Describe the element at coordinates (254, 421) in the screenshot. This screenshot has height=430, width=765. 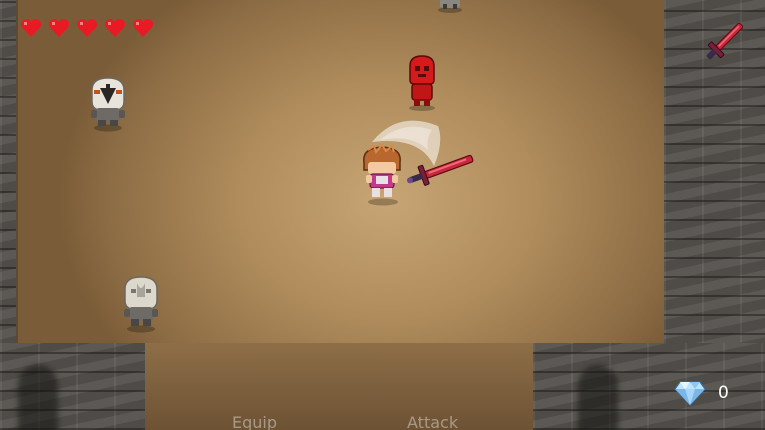
I see `equip-button: Equip` at that location.